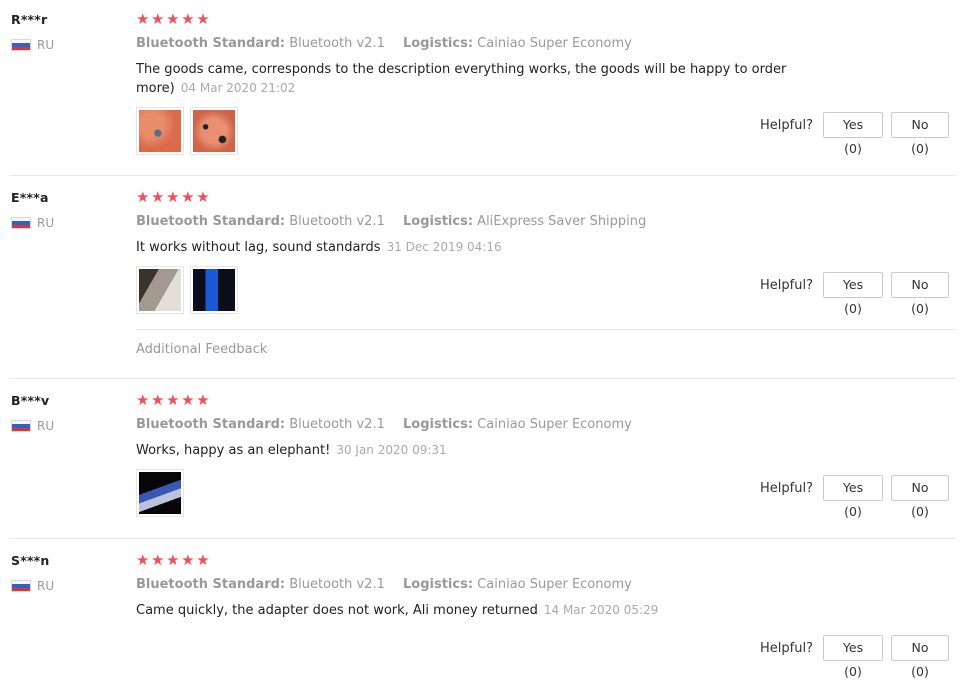 Image resolution: width=974 pixels, height=684 pixels. Describe the element at coordinates (233, 450) in the screenshot. I see `review-body: Works, happy as an elephant!` at that location.